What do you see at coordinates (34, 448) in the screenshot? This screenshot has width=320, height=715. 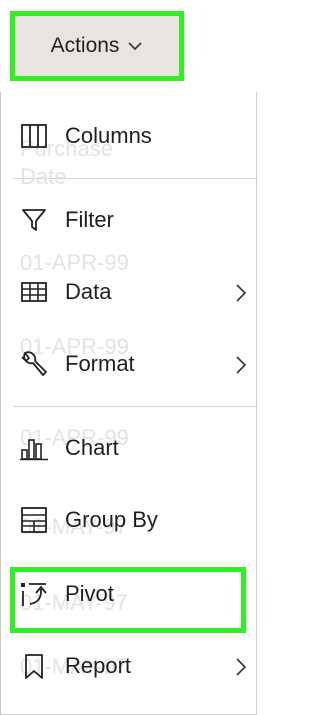 I see `bar-chart-icon` at bounding box center [34, 448].